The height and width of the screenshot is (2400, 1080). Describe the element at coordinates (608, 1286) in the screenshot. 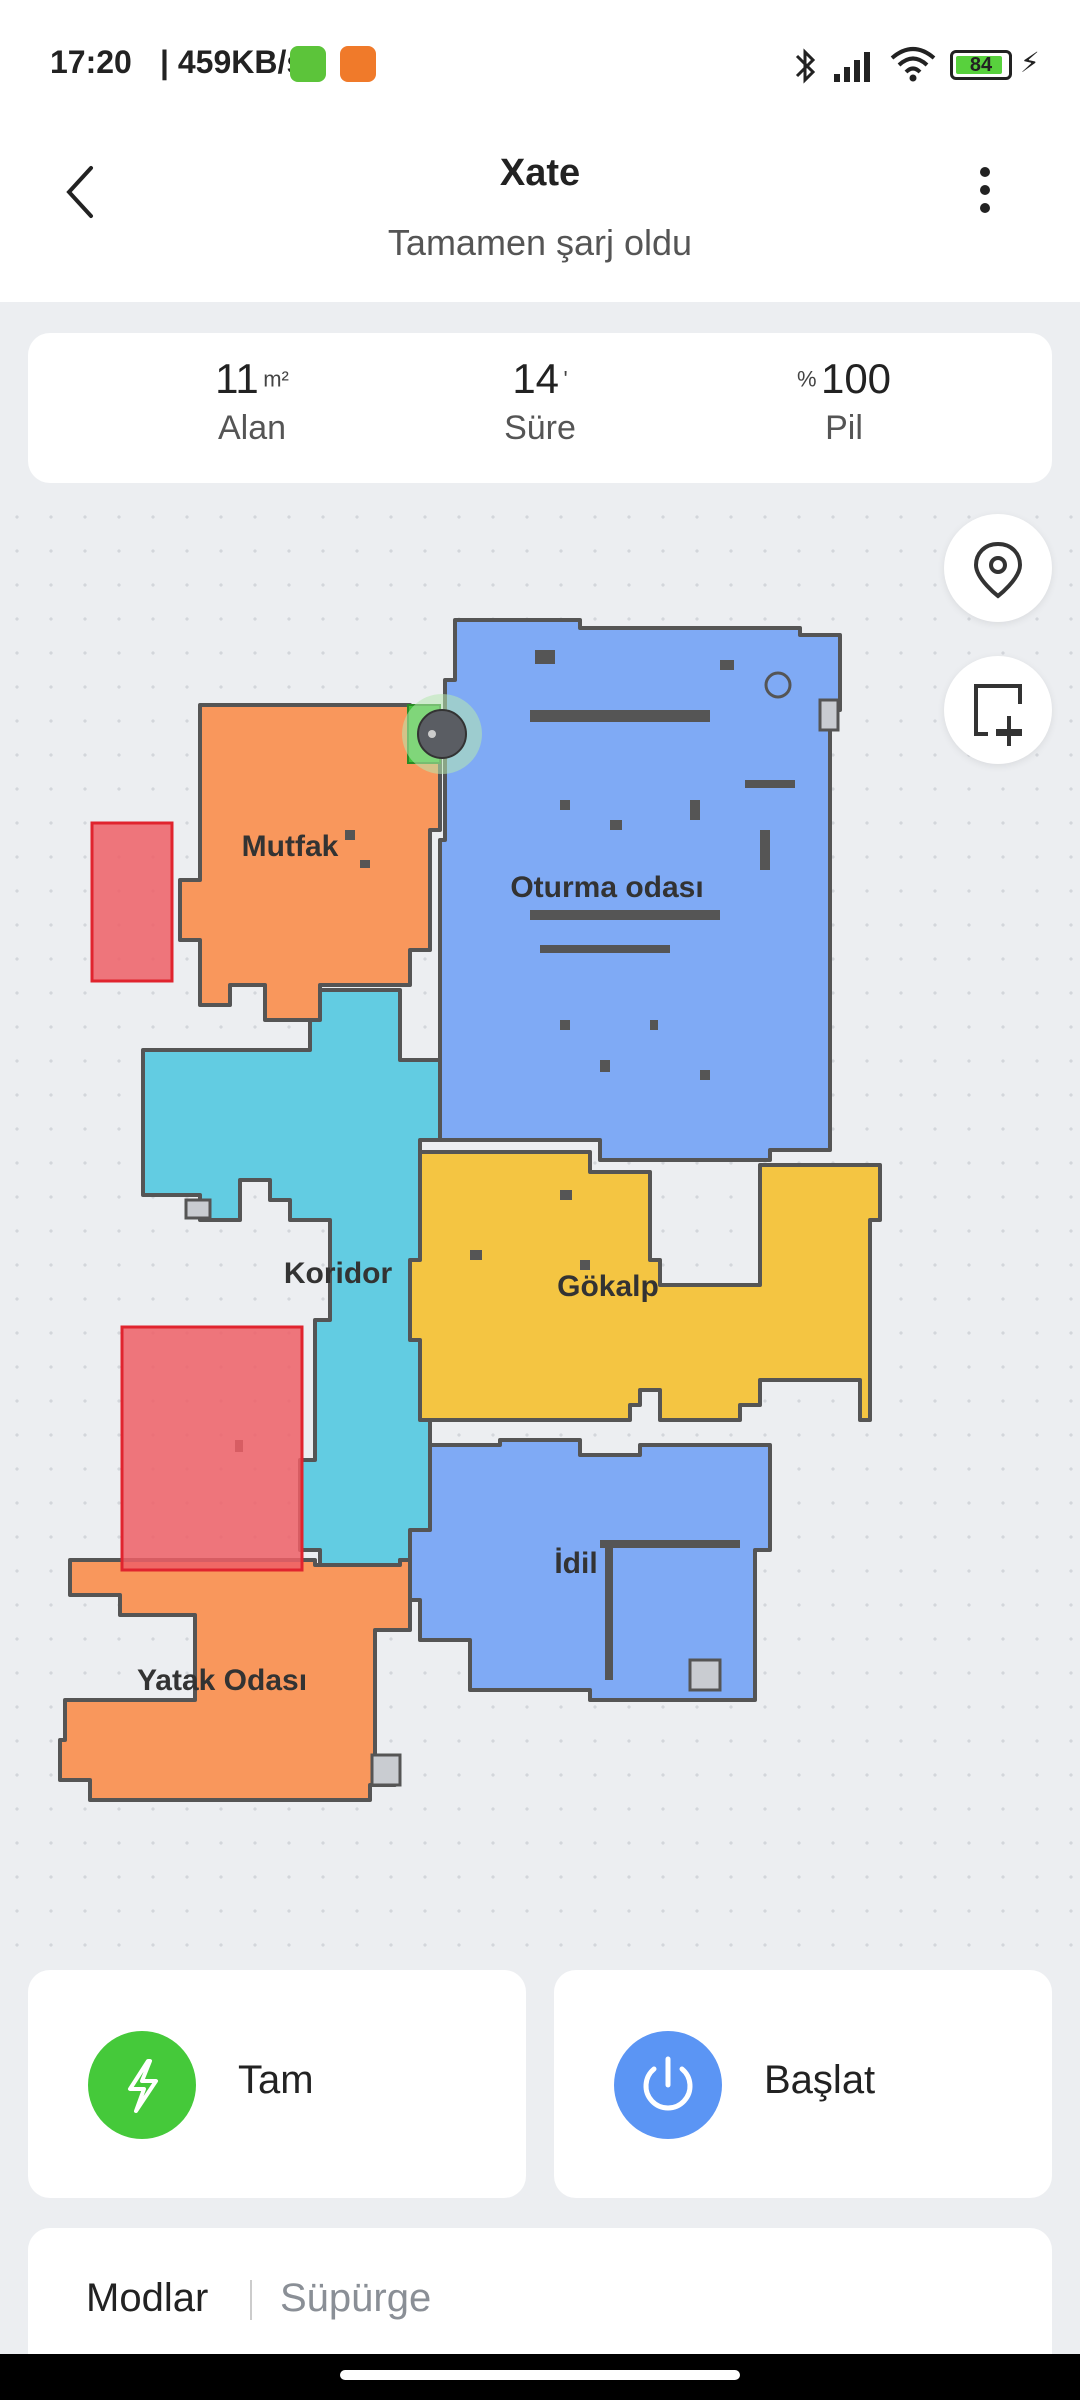

I see `room-label-gokalp: Gökalp` at that location.